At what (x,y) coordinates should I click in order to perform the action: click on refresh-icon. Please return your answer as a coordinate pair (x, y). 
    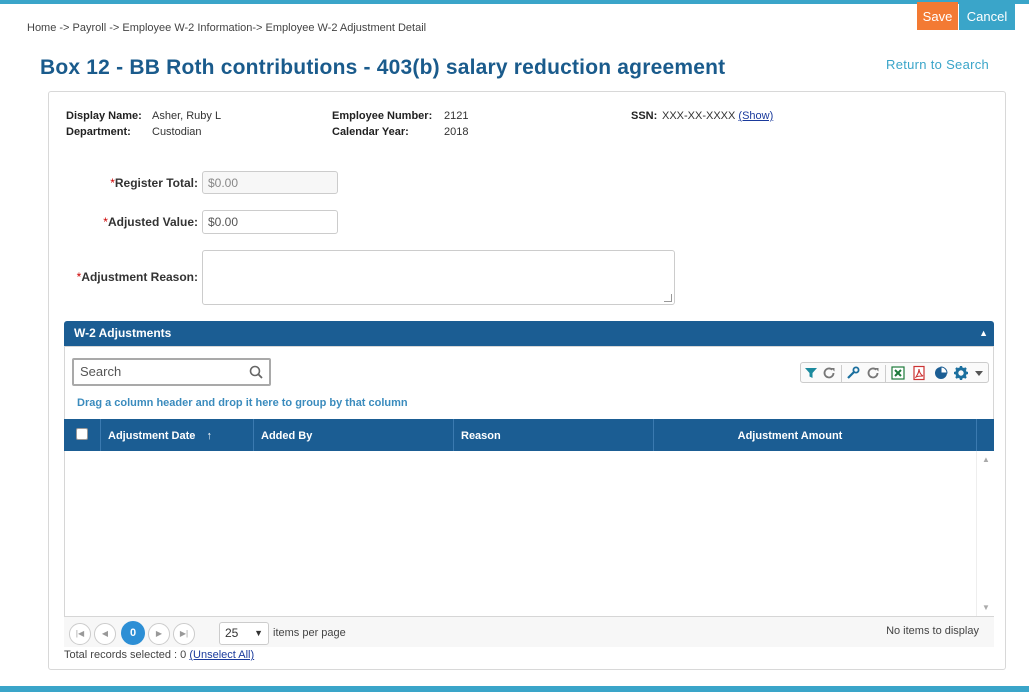
    Looking at the image, I should click on (829, 373).